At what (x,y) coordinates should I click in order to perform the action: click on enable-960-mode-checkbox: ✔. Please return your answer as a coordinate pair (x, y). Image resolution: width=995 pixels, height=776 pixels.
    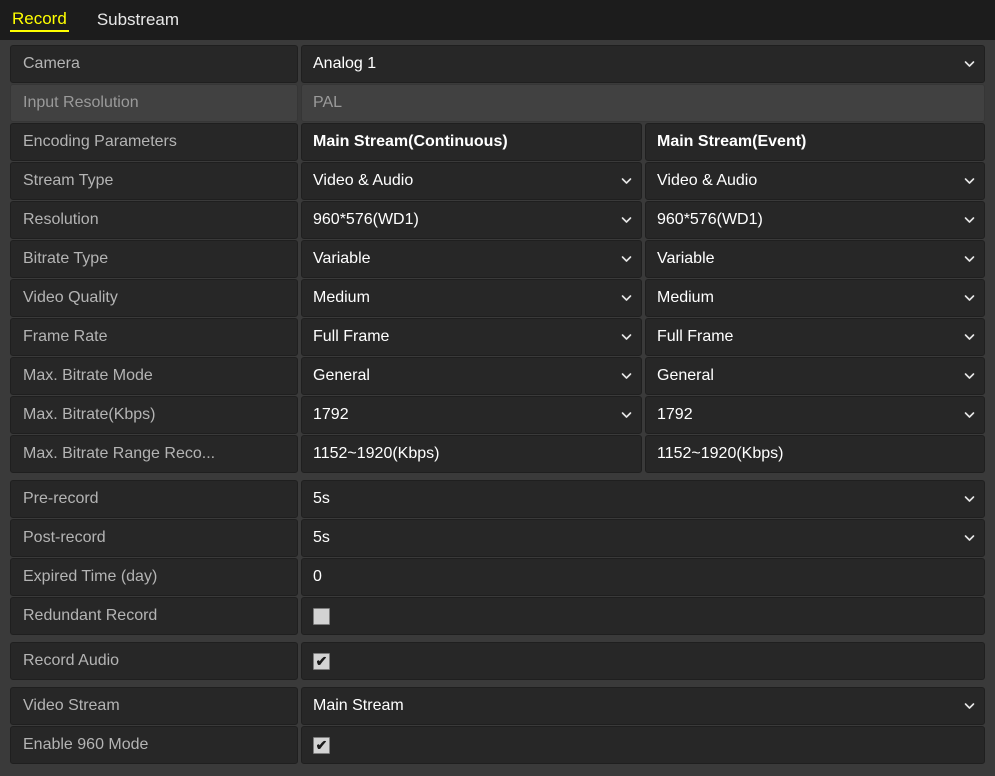
    Looking at the image, I should click on (321, 745).